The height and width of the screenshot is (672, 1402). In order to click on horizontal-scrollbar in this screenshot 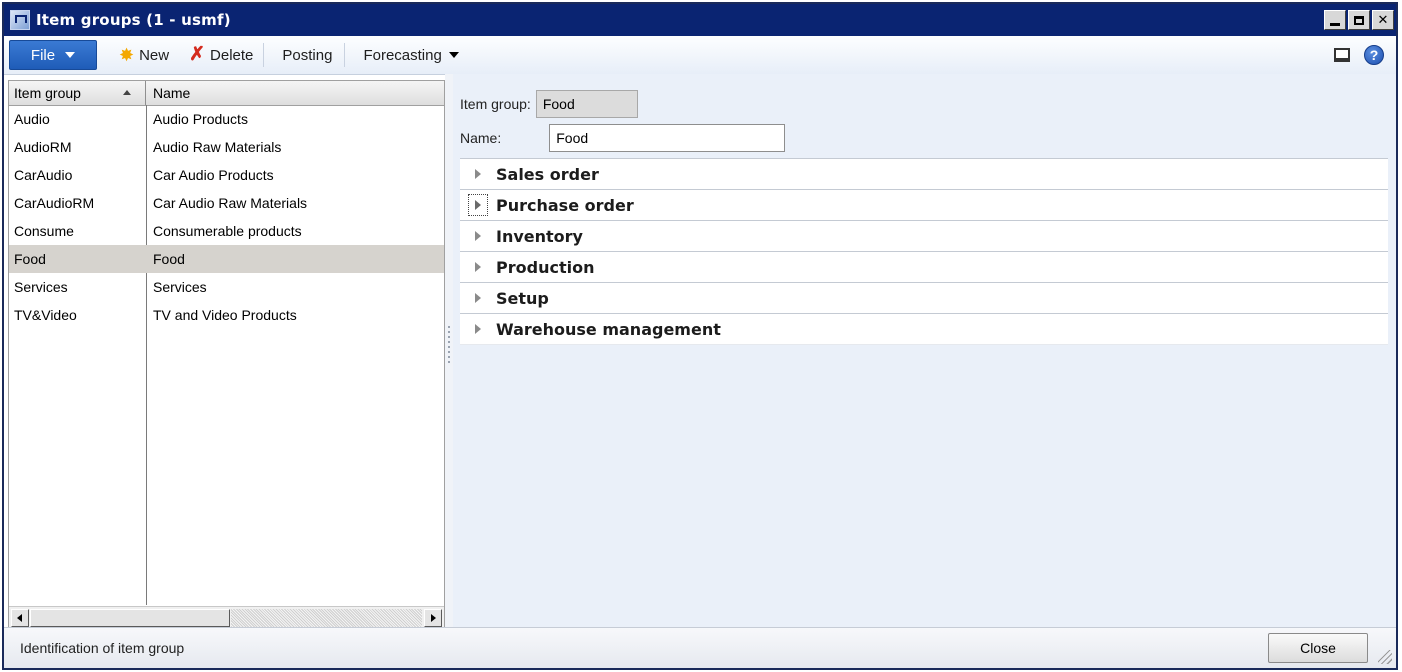, I will do `click(226, 617)`.